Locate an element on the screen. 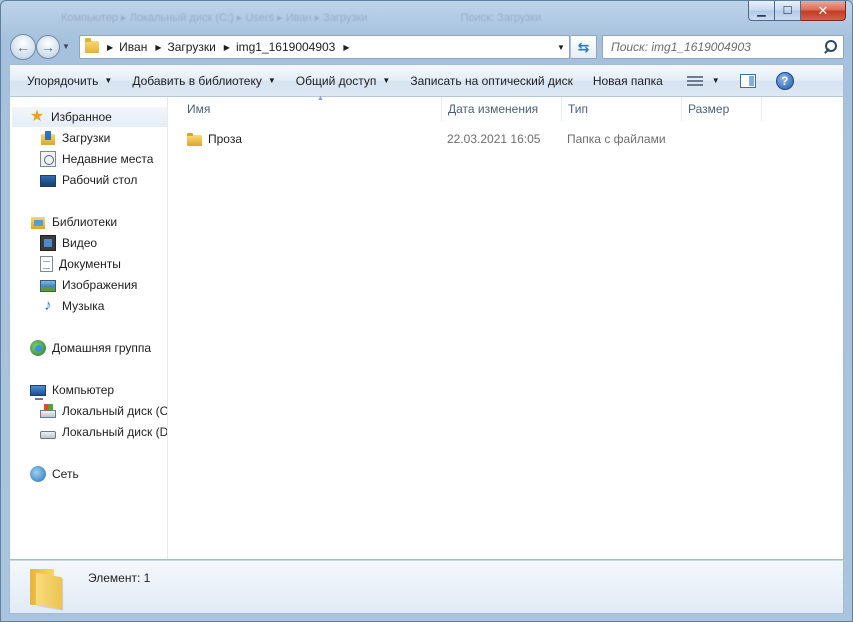 The height and width of the screenshot is (622, 853). sidebar-item-network: Сеть is located at coordinates (54, 474).